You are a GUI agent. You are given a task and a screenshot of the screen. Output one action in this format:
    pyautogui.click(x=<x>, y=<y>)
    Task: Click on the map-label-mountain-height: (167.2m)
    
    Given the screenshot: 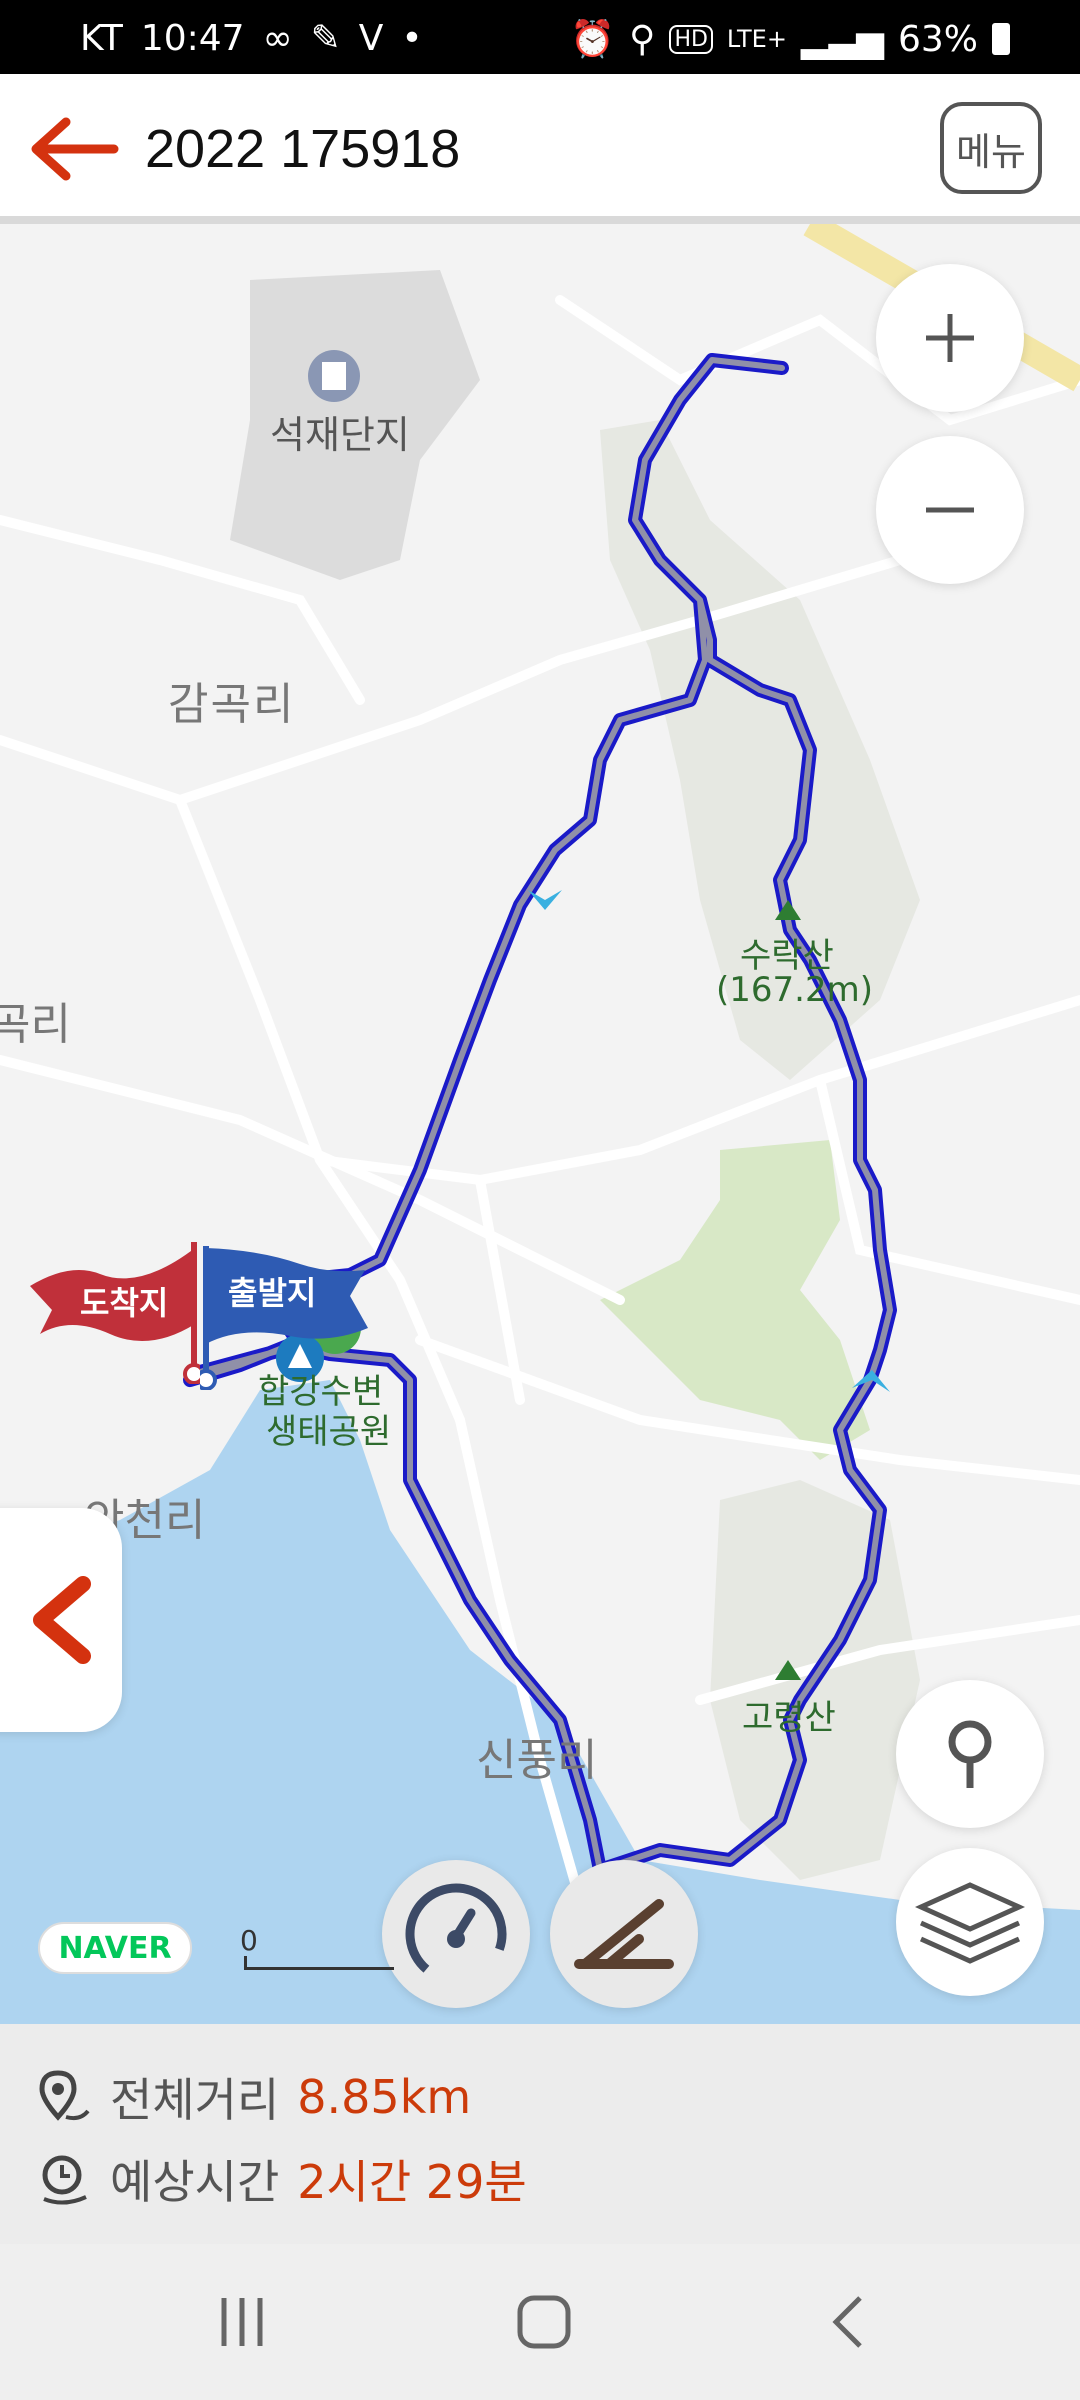 What is the action you would take?
    pyautogui.click(x=794, y=990)
    